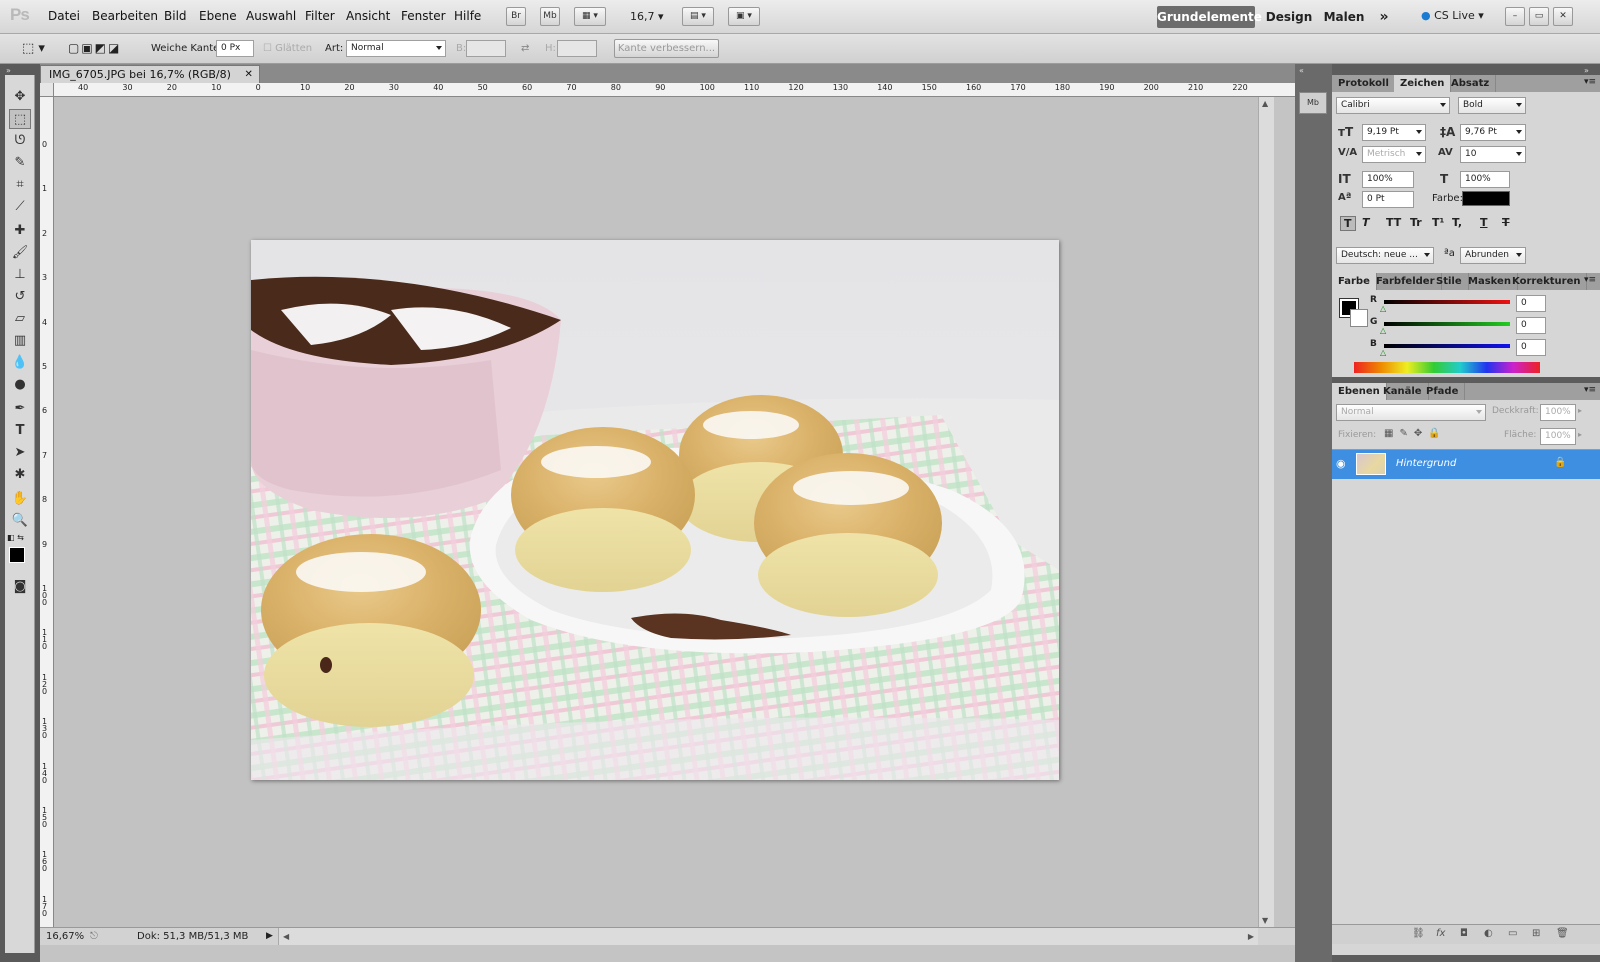  I want to click on scroll-right-icon: ▶, so click(1251, 936).